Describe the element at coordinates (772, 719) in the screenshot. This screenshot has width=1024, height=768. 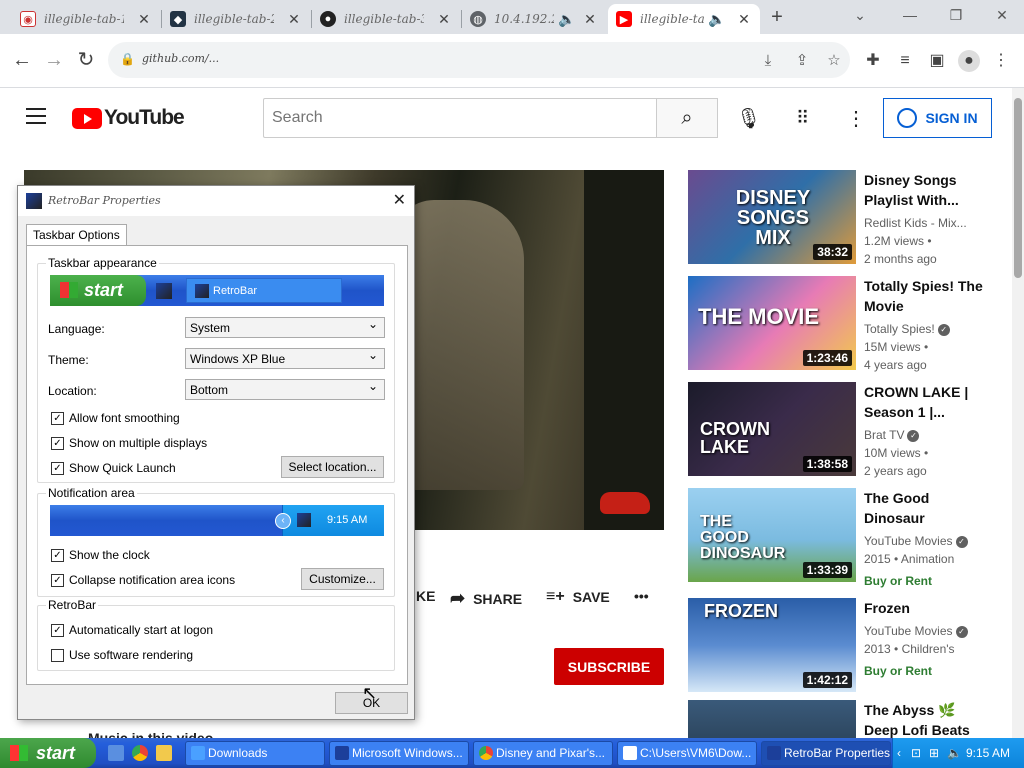
I see `video-thumbnail` at that location.